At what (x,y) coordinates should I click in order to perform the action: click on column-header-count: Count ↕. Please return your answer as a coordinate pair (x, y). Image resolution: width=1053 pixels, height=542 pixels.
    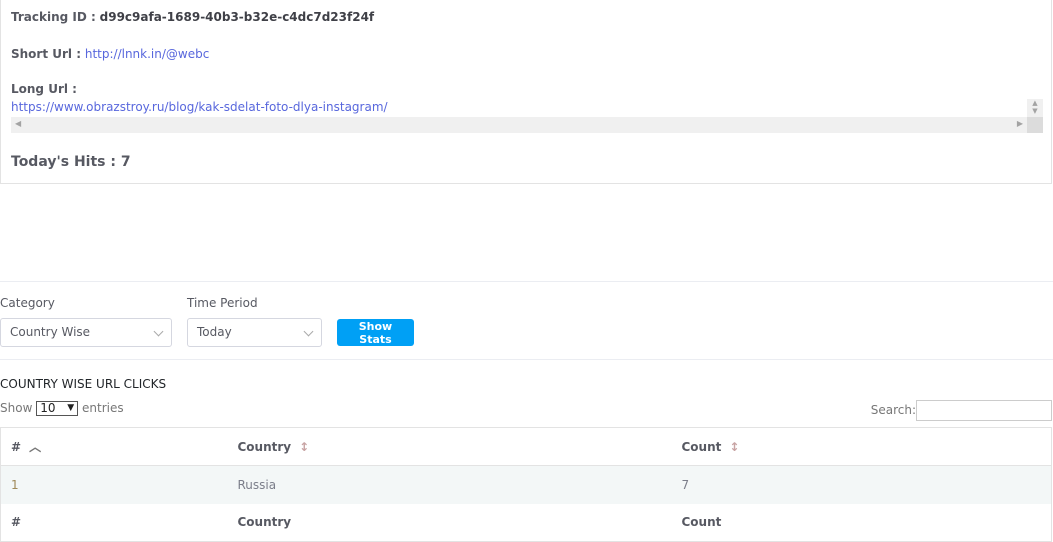
    Looking at the image, I should click on (861, 446).